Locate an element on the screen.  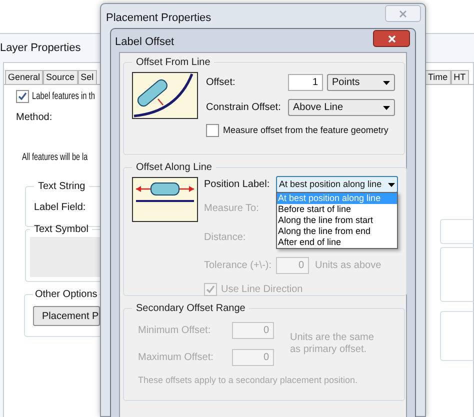
field-label: Tolerance (+\-): is located at coordinates (238, 266).